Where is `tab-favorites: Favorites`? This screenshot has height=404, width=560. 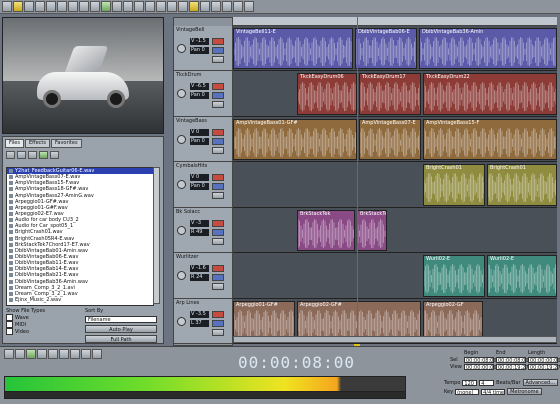 tab-favorites: Favorites is located at coordinates (66, 143).